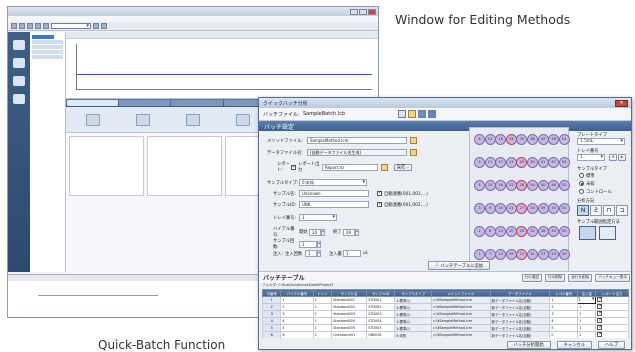 The width and height of the screenshot is (635, 352). What do you see at coordinates (580, 277) in the screenshot?
I see `delete-all-rows-button: 全行を削除` at bounding box center [580, 277].